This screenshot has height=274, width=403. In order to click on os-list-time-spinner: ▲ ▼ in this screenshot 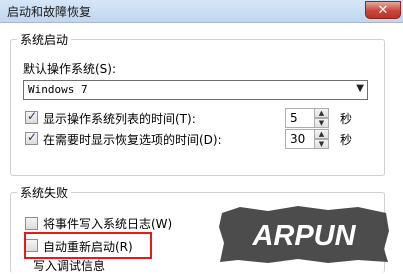, I will do `click(321, 118)`.